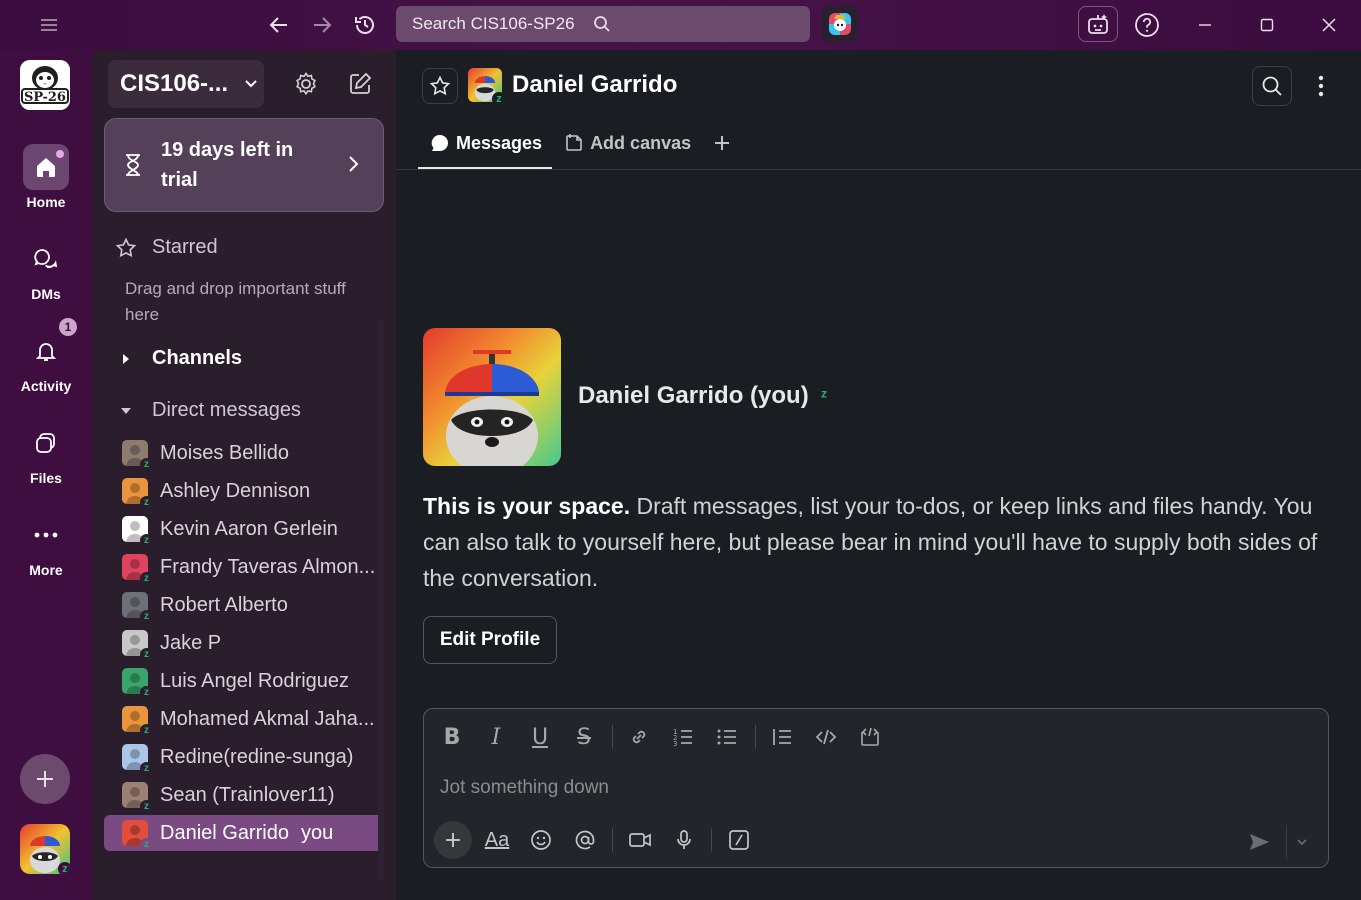 The height and width of the screenshot is (900, 1361). Describe the element at coordinates (224, 604) in the screenshot. I see `dm-name: Robert Alberto` at that location.